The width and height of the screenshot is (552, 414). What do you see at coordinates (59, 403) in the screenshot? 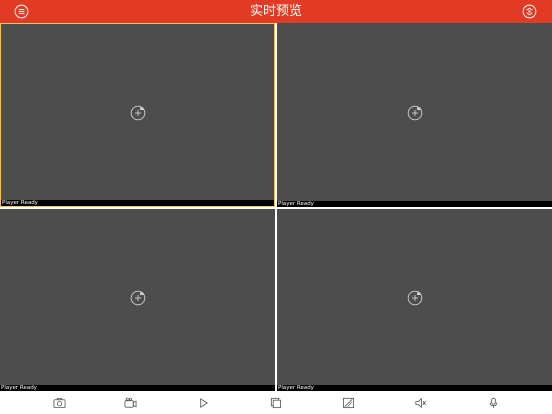
I see `snapshot-icon` at bounding box center [59, 403].